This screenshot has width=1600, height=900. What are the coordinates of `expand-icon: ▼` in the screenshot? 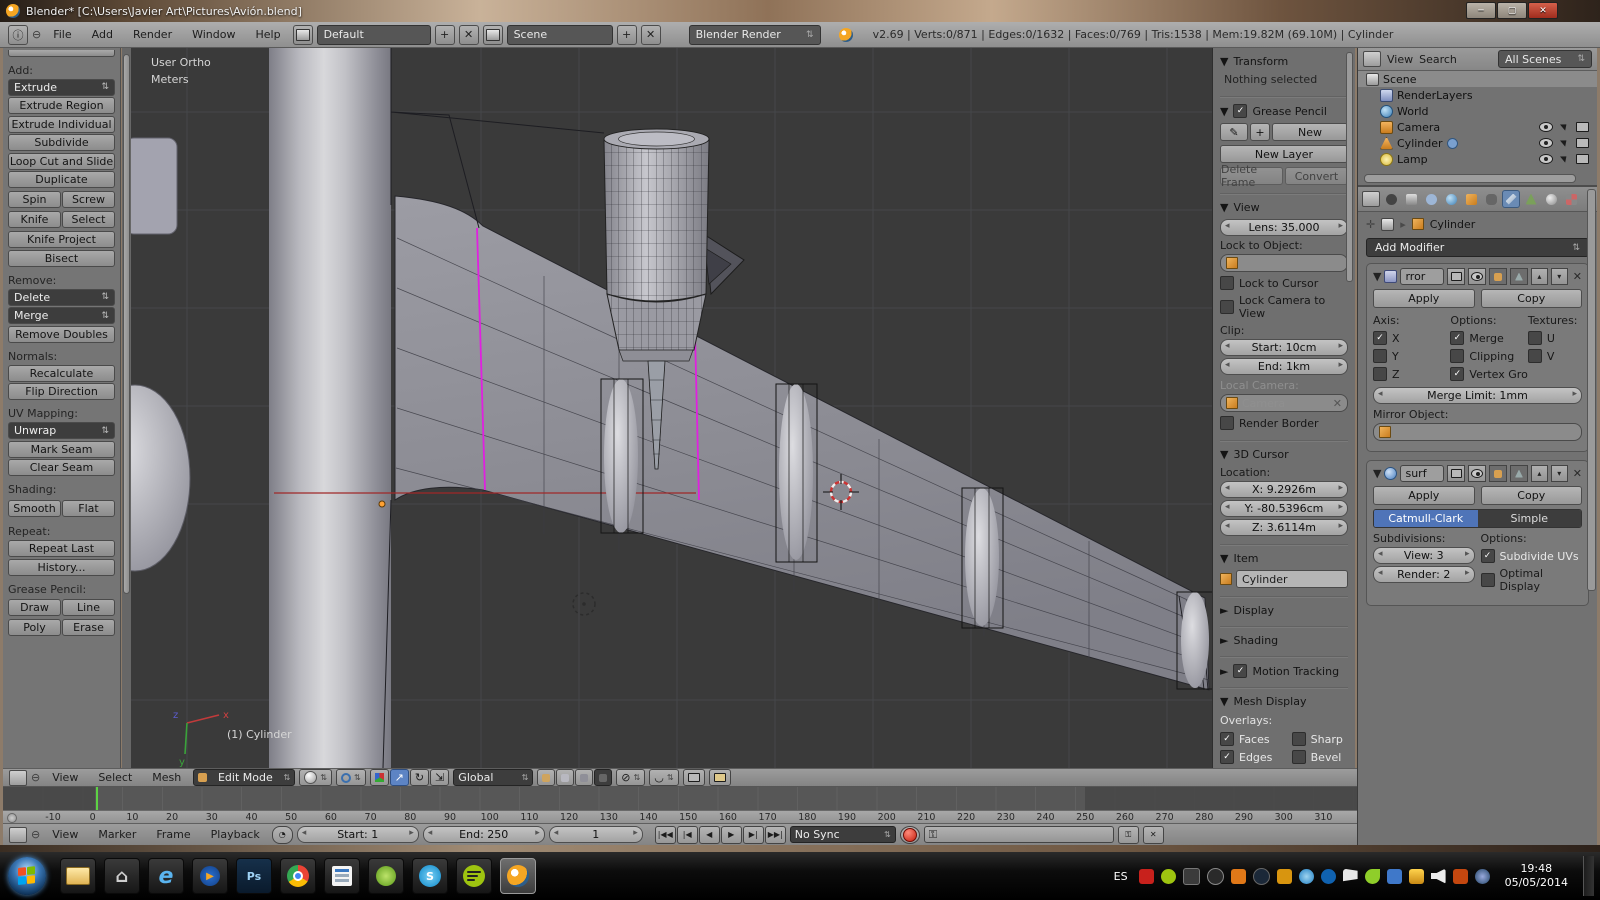 It's located at (1377, 473).